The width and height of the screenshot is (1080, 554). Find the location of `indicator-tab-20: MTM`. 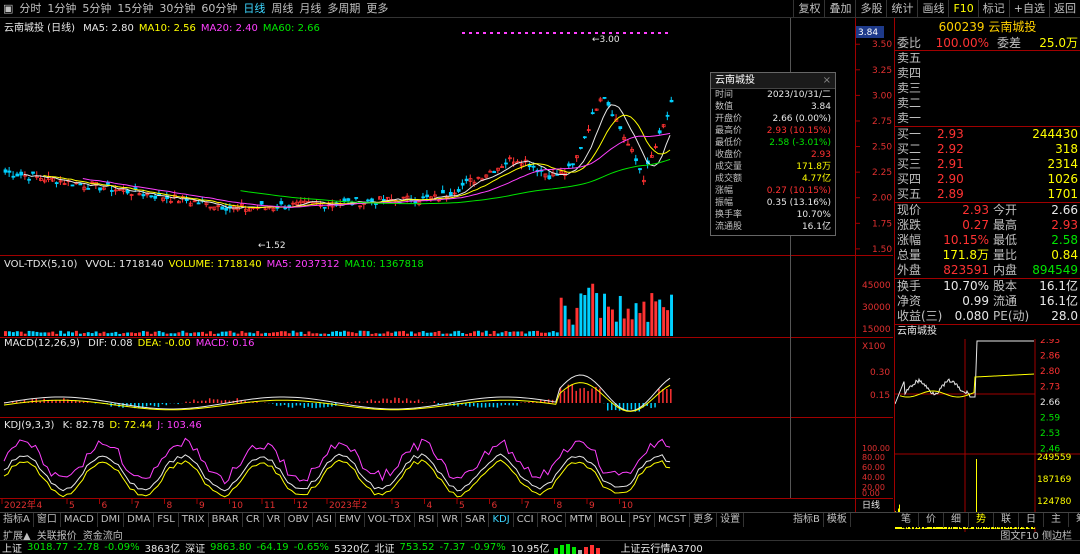

indicator-tab-20: MTM is located at coordinates (581, 520).